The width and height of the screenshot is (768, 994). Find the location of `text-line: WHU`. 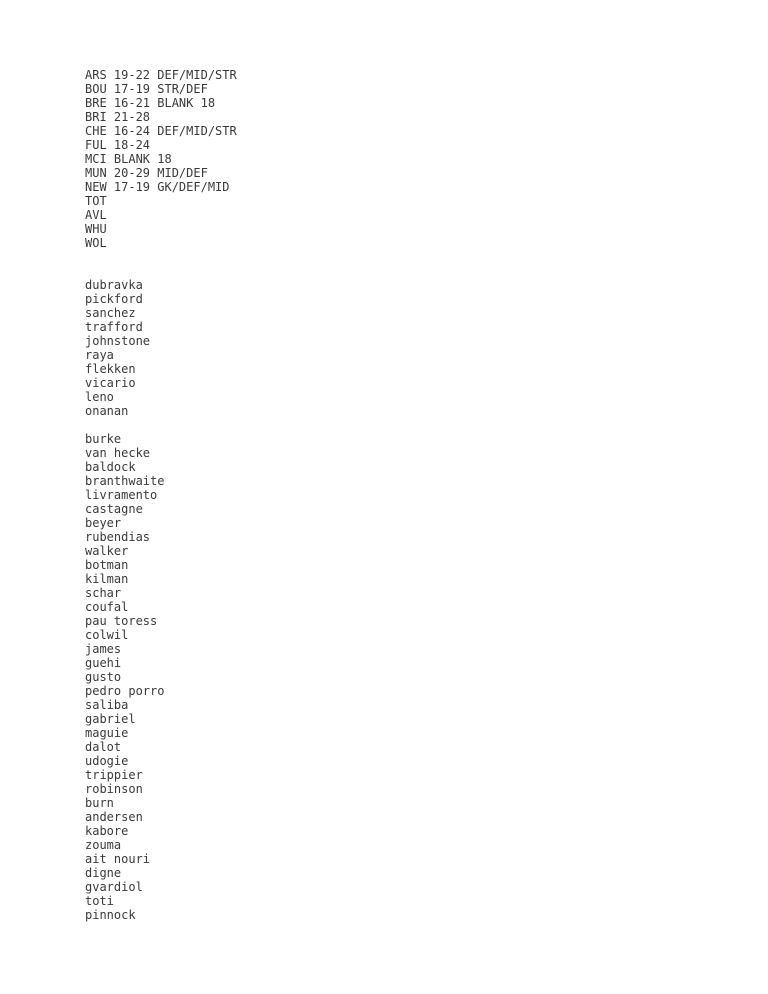

text-line: WHU is located at coordinates (96, 229).